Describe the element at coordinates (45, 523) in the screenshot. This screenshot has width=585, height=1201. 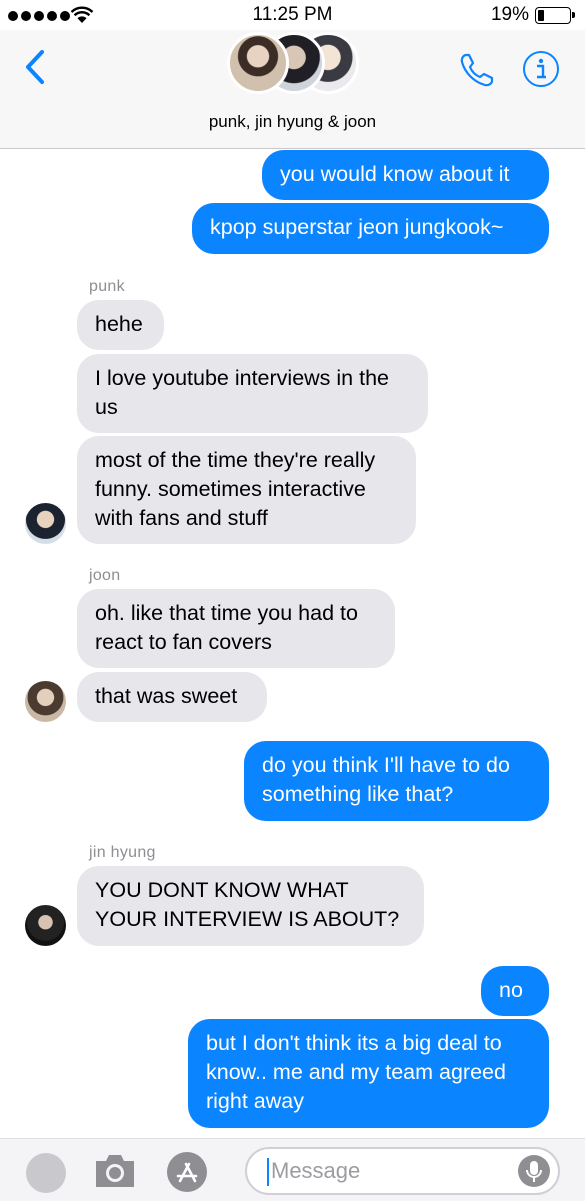
I see `avatar-punk` at that location.